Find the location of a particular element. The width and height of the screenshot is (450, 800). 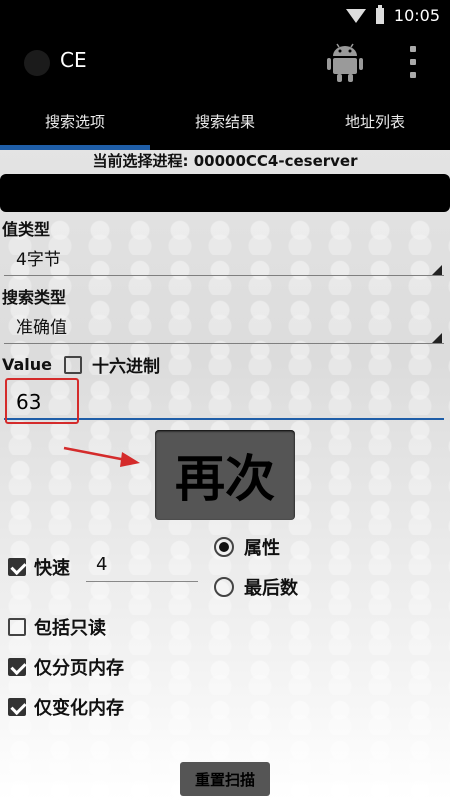

paged-memory-checkbox is located at coordinates (17, 667).